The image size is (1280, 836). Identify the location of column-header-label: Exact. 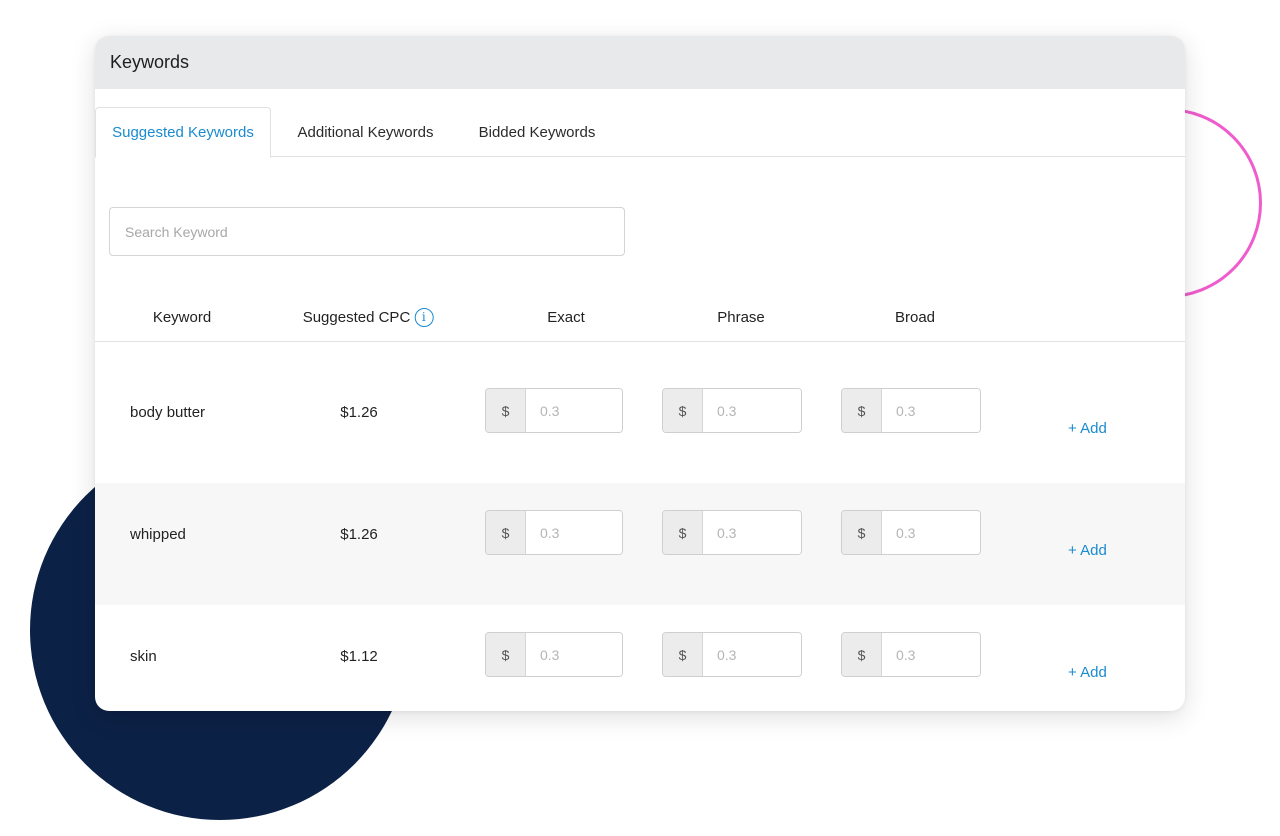
(566, 317).